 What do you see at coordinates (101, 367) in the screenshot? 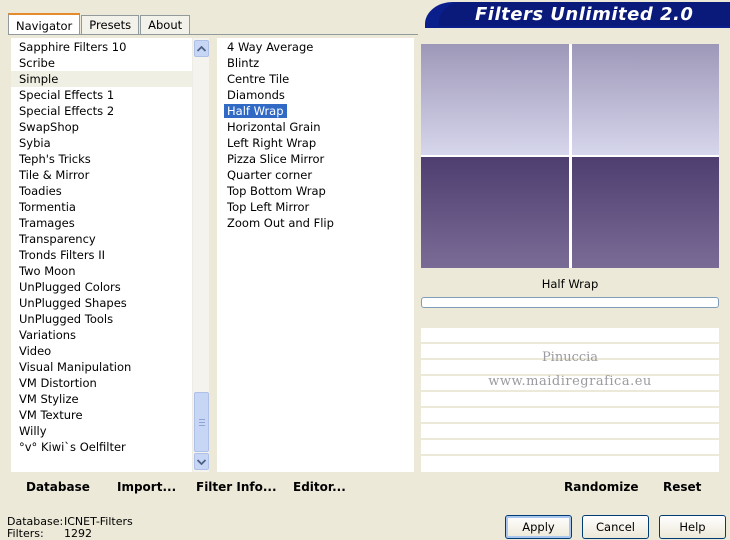
I see `category-item: Visual Manipulation` at bounding box center [101, 367].